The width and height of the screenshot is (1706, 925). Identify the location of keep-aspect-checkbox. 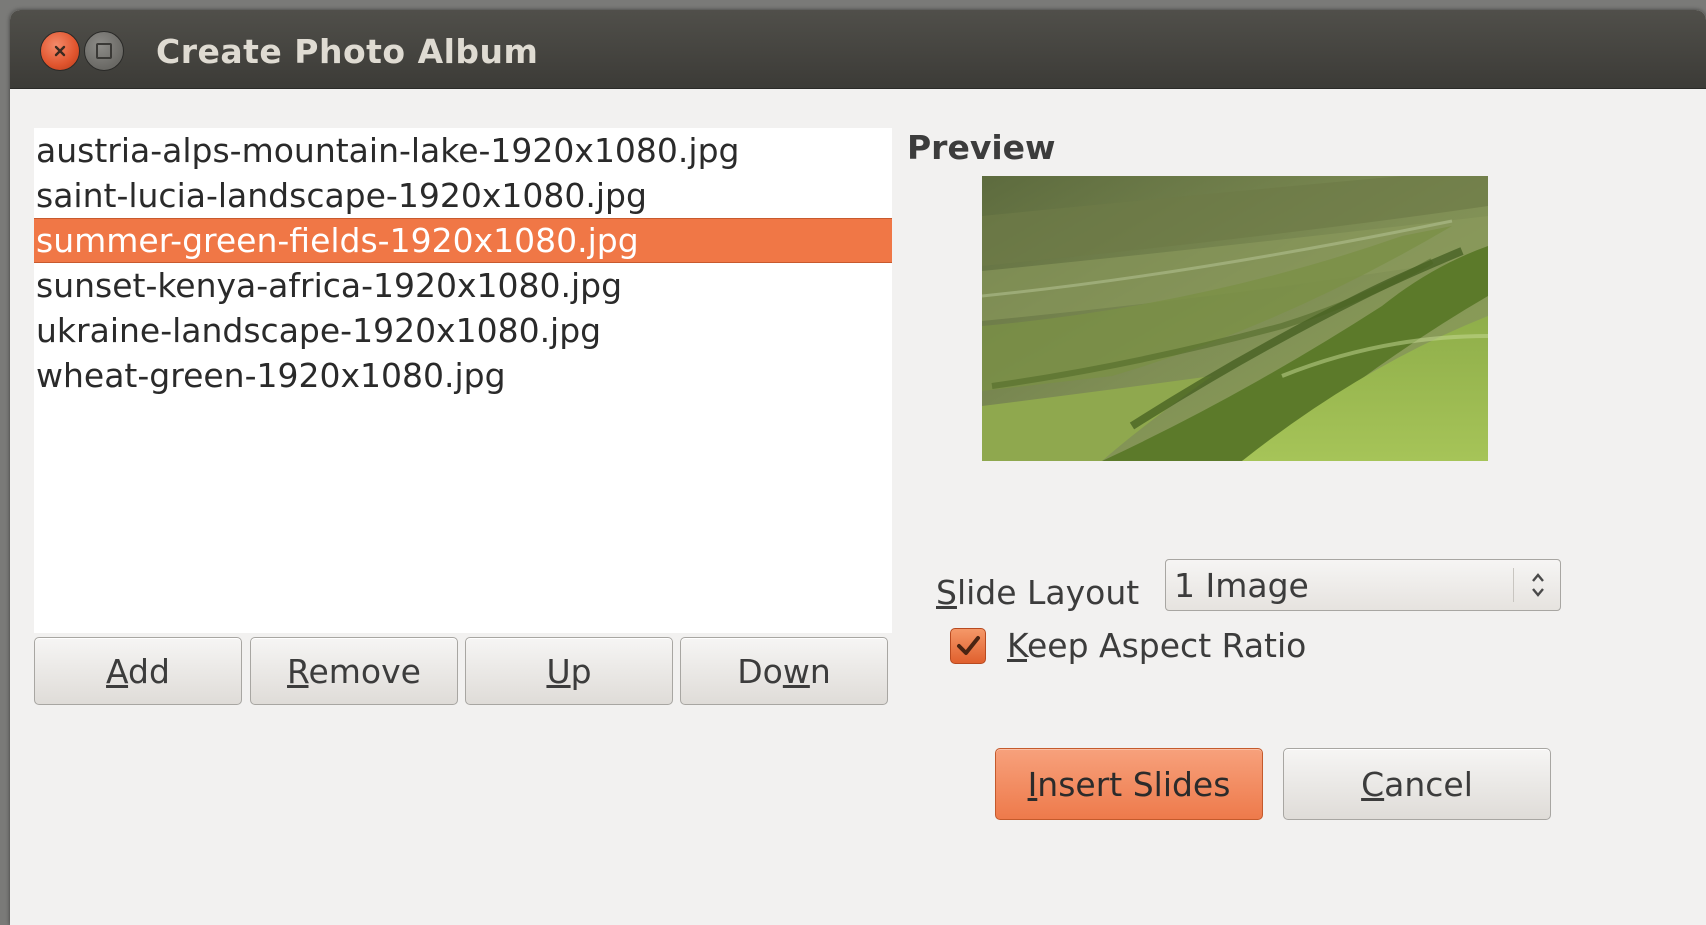
(968, 646).